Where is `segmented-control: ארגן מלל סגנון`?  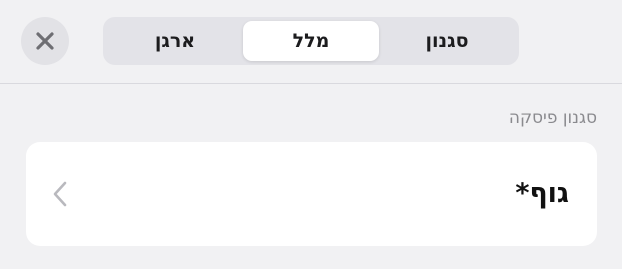
segmented-control: ארגן מלל סגנון is located at coordinates (311, 41).